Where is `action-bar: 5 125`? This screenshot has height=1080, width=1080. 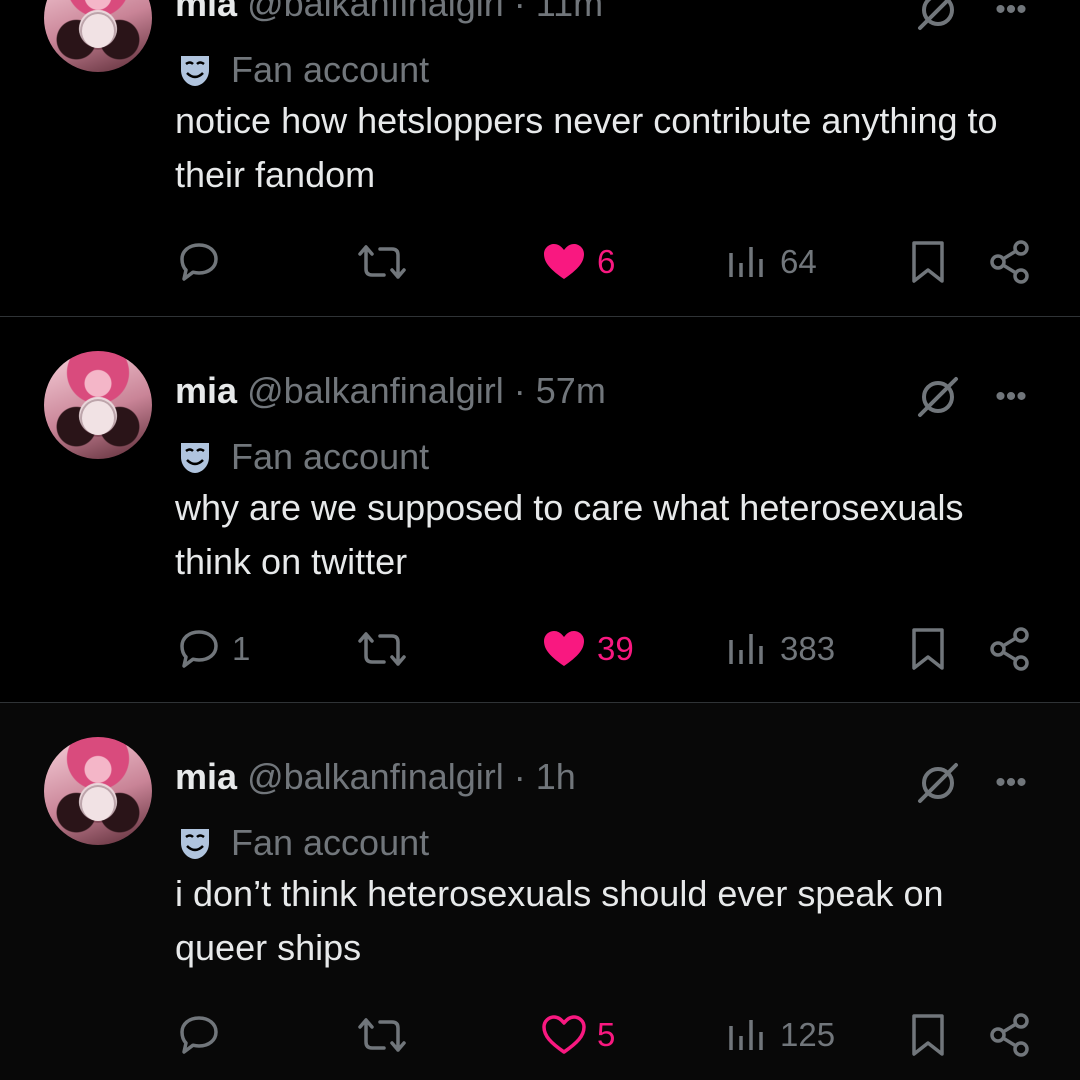 action-bar: 5 125 is located at coordinates (540, 1035).